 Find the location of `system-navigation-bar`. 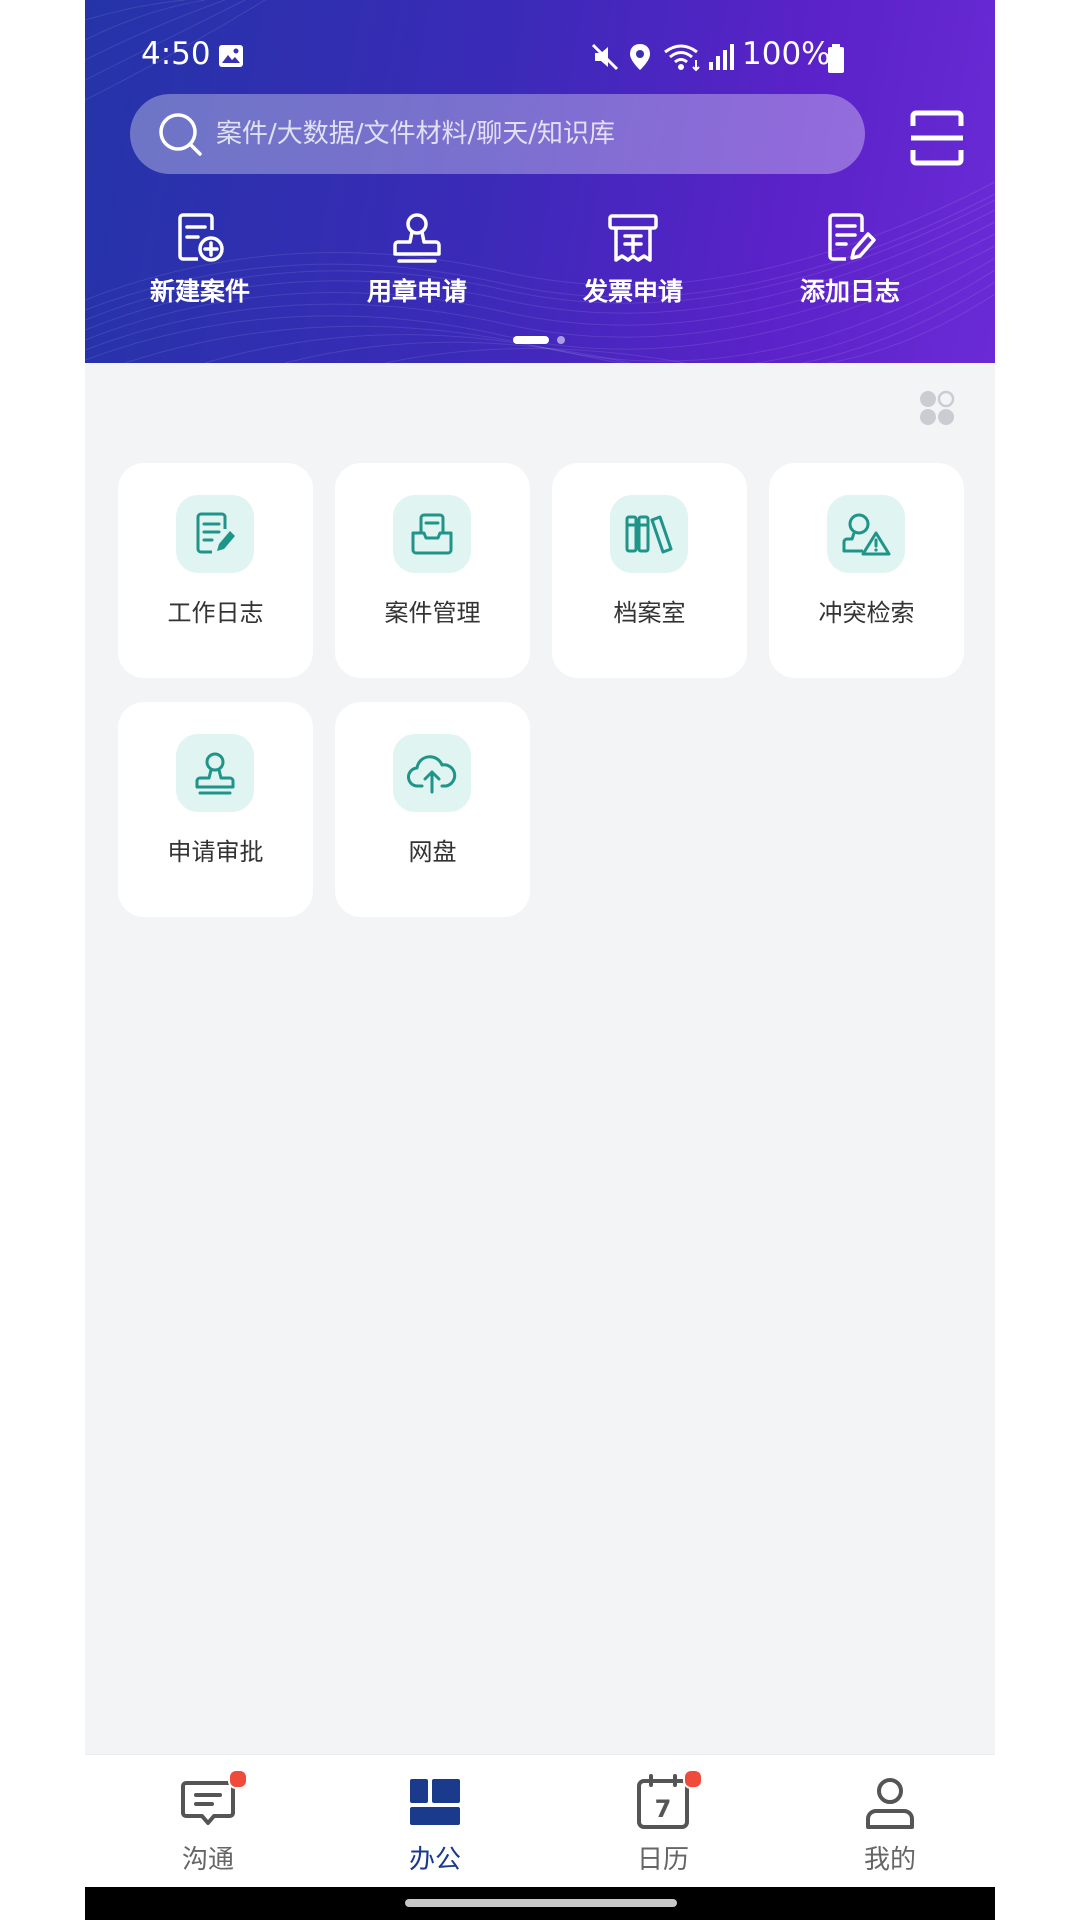

system-navigation-bar is located at coordinates (540, 1903).